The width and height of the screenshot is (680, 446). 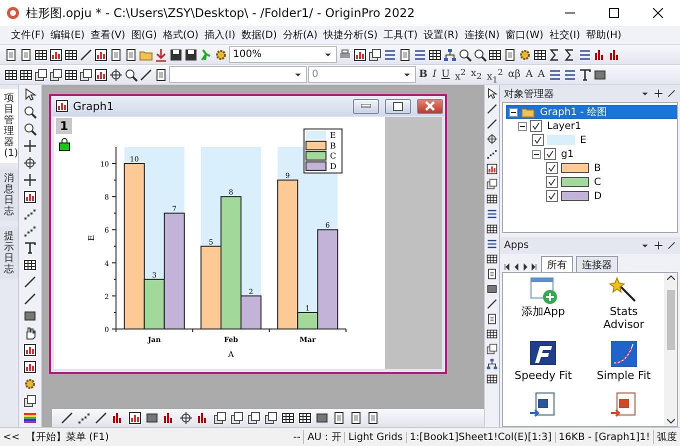 I want to click on tab: 所有, so click(x=557, y=264).